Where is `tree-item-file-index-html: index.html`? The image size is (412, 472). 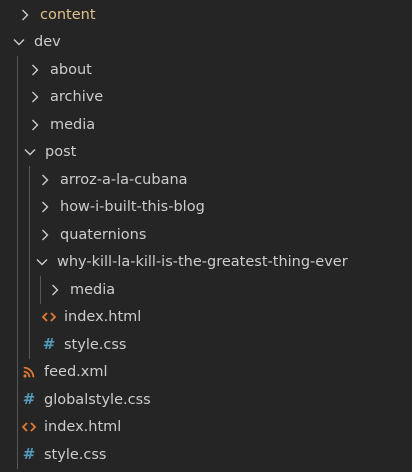
tree-item-file-index-html: index.html is located at coordinates (206, 427).